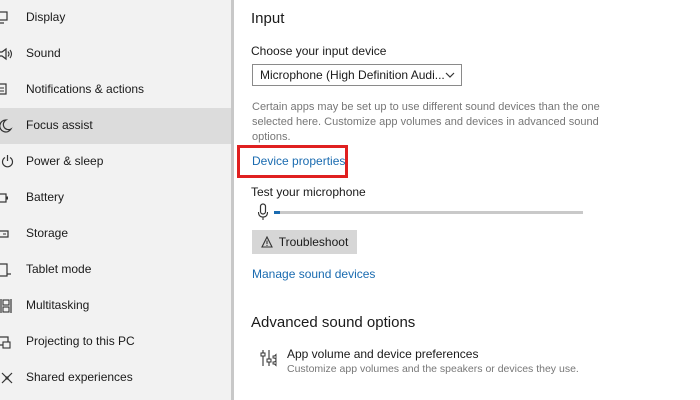 The image size is (700, 400). I want to click on sidebar-item-notifications: Notifications & actions, so click(115, 90).